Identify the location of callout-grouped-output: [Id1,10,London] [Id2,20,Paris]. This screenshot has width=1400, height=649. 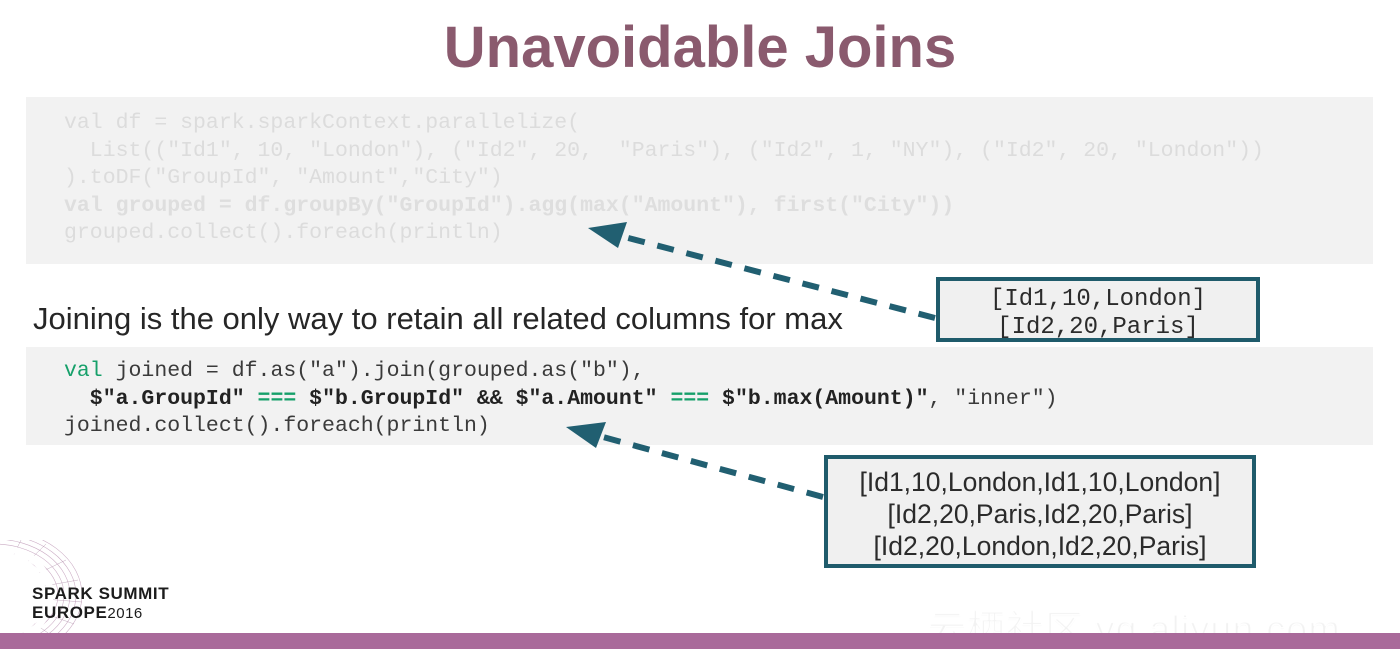
(1098, 309).